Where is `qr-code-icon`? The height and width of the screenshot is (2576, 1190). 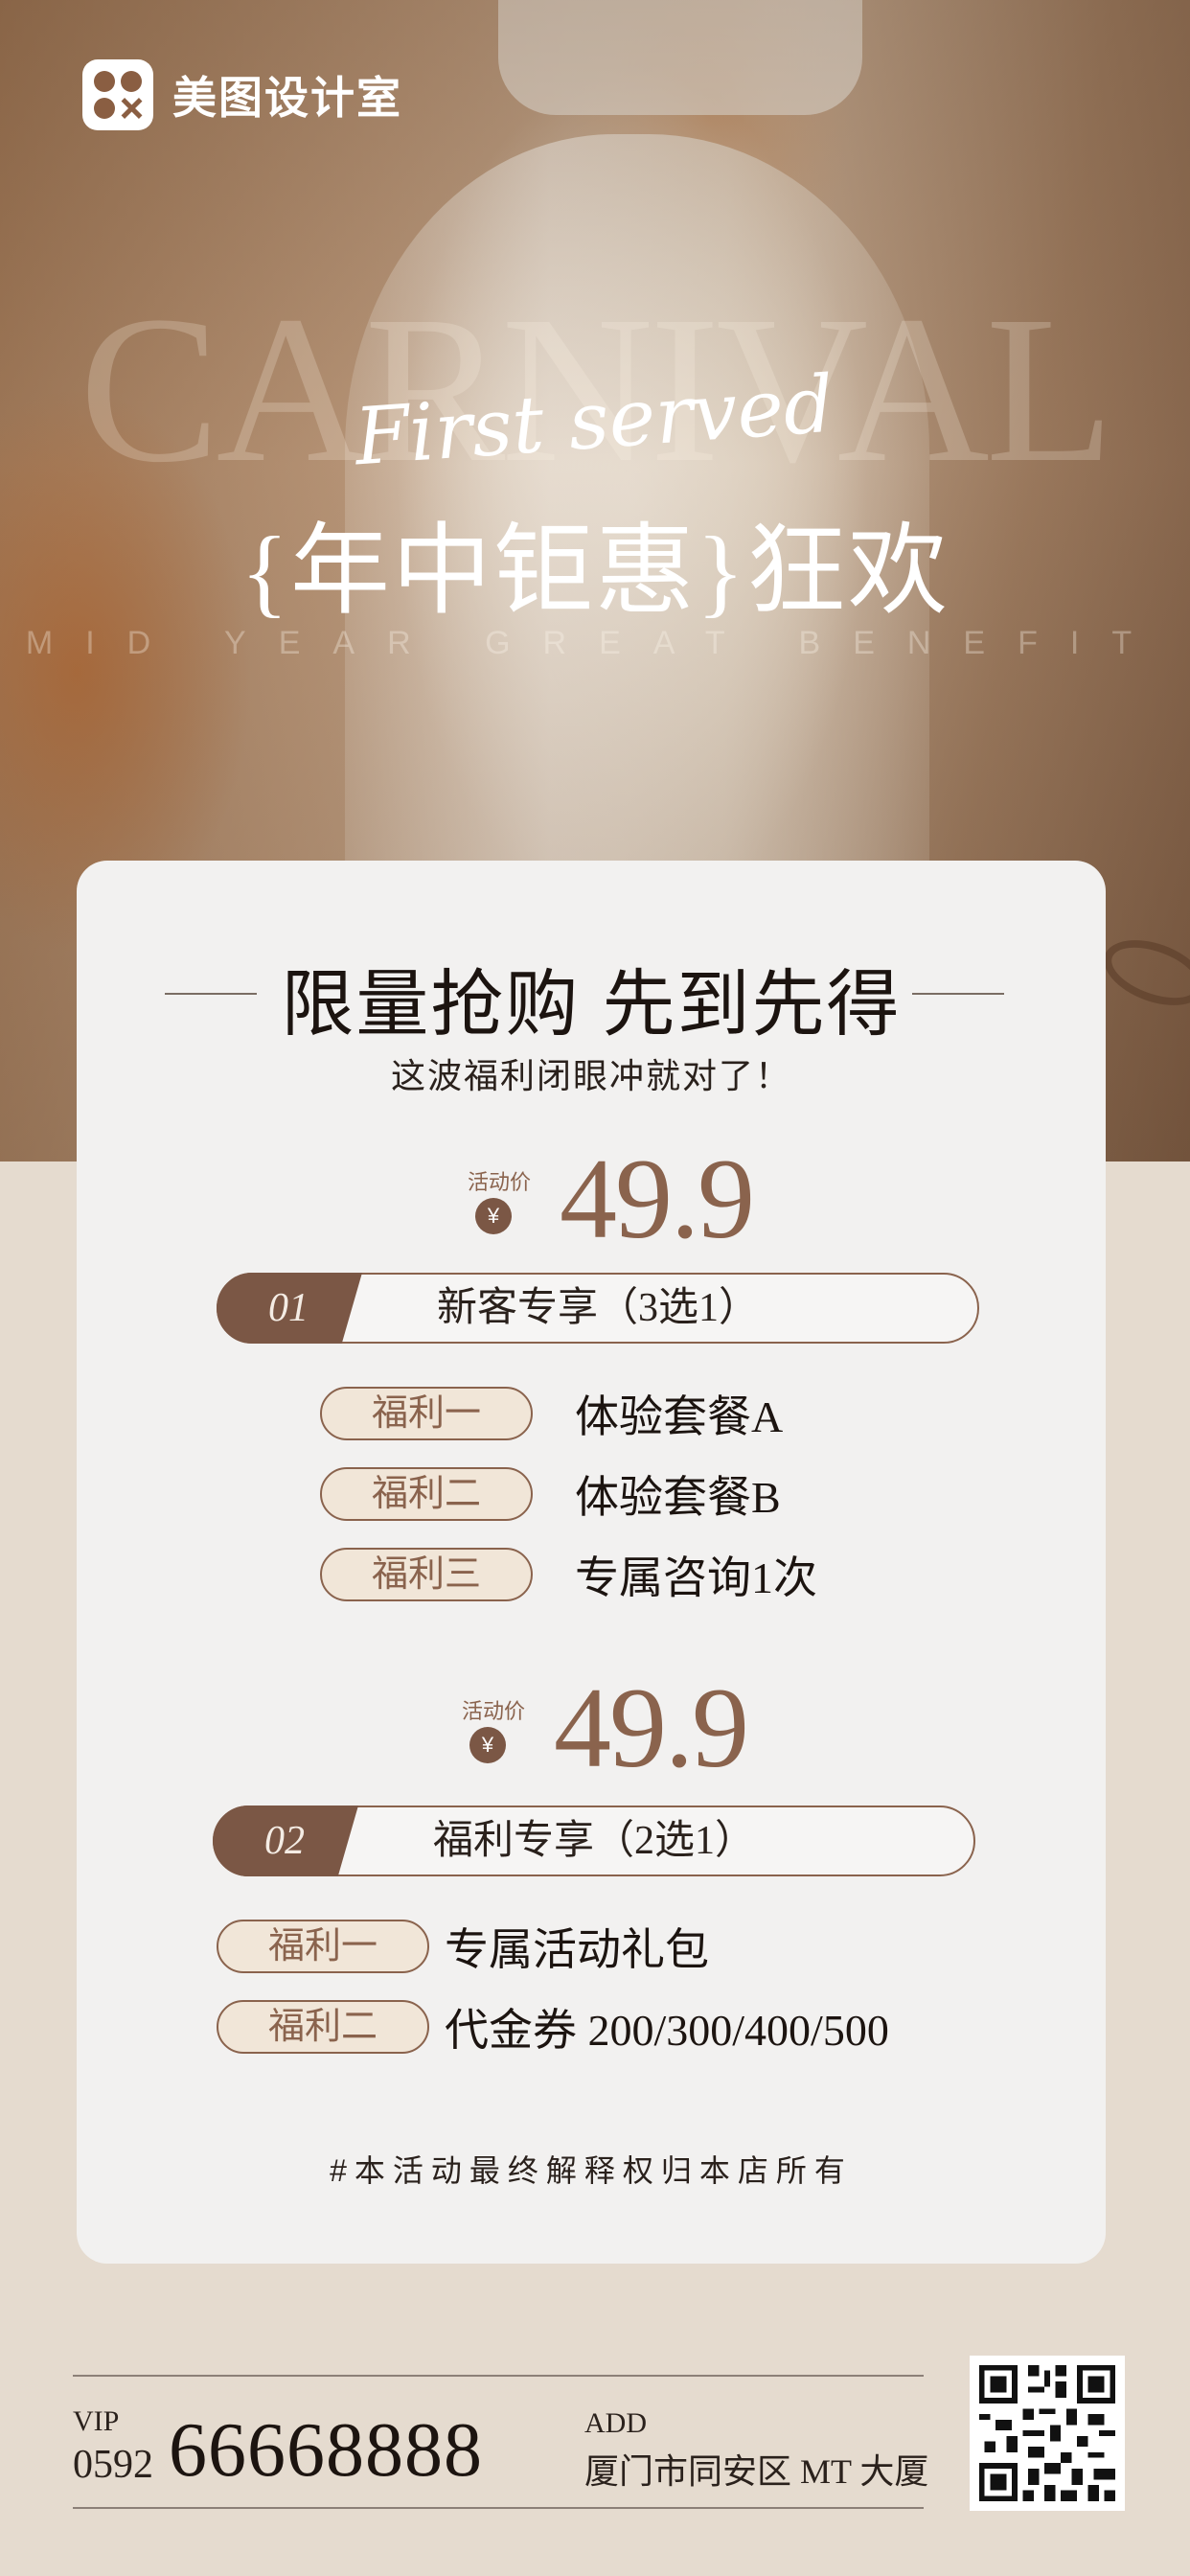
qr-code-icon is located at coordinates (1047, 2433).